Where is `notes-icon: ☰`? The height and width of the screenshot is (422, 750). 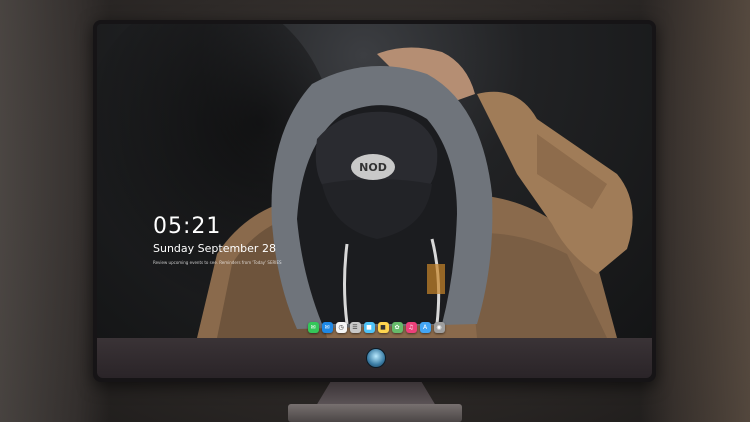 notes-icon: ☰ is located at coordinates (355, 327).